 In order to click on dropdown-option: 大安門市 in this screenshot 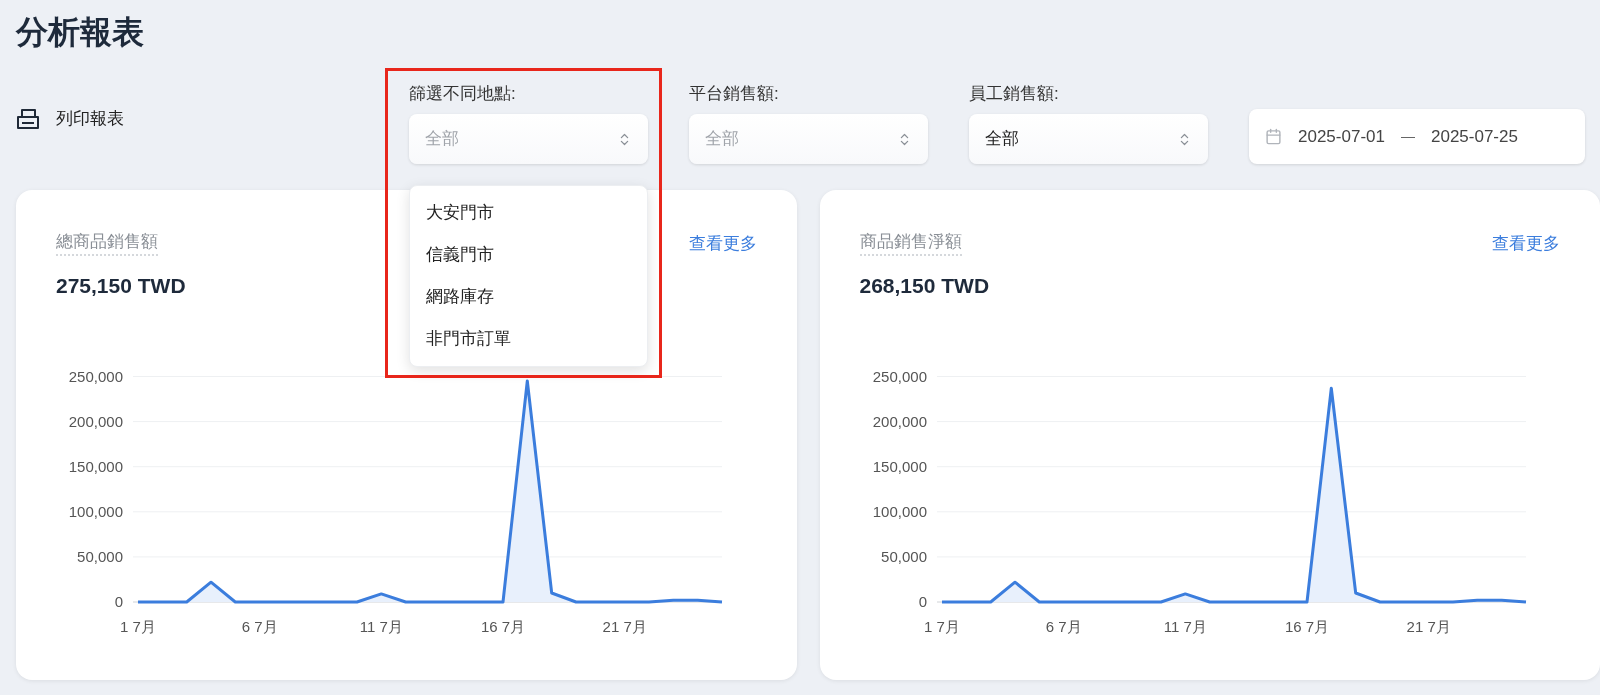, I will do `click(528, 213)`.